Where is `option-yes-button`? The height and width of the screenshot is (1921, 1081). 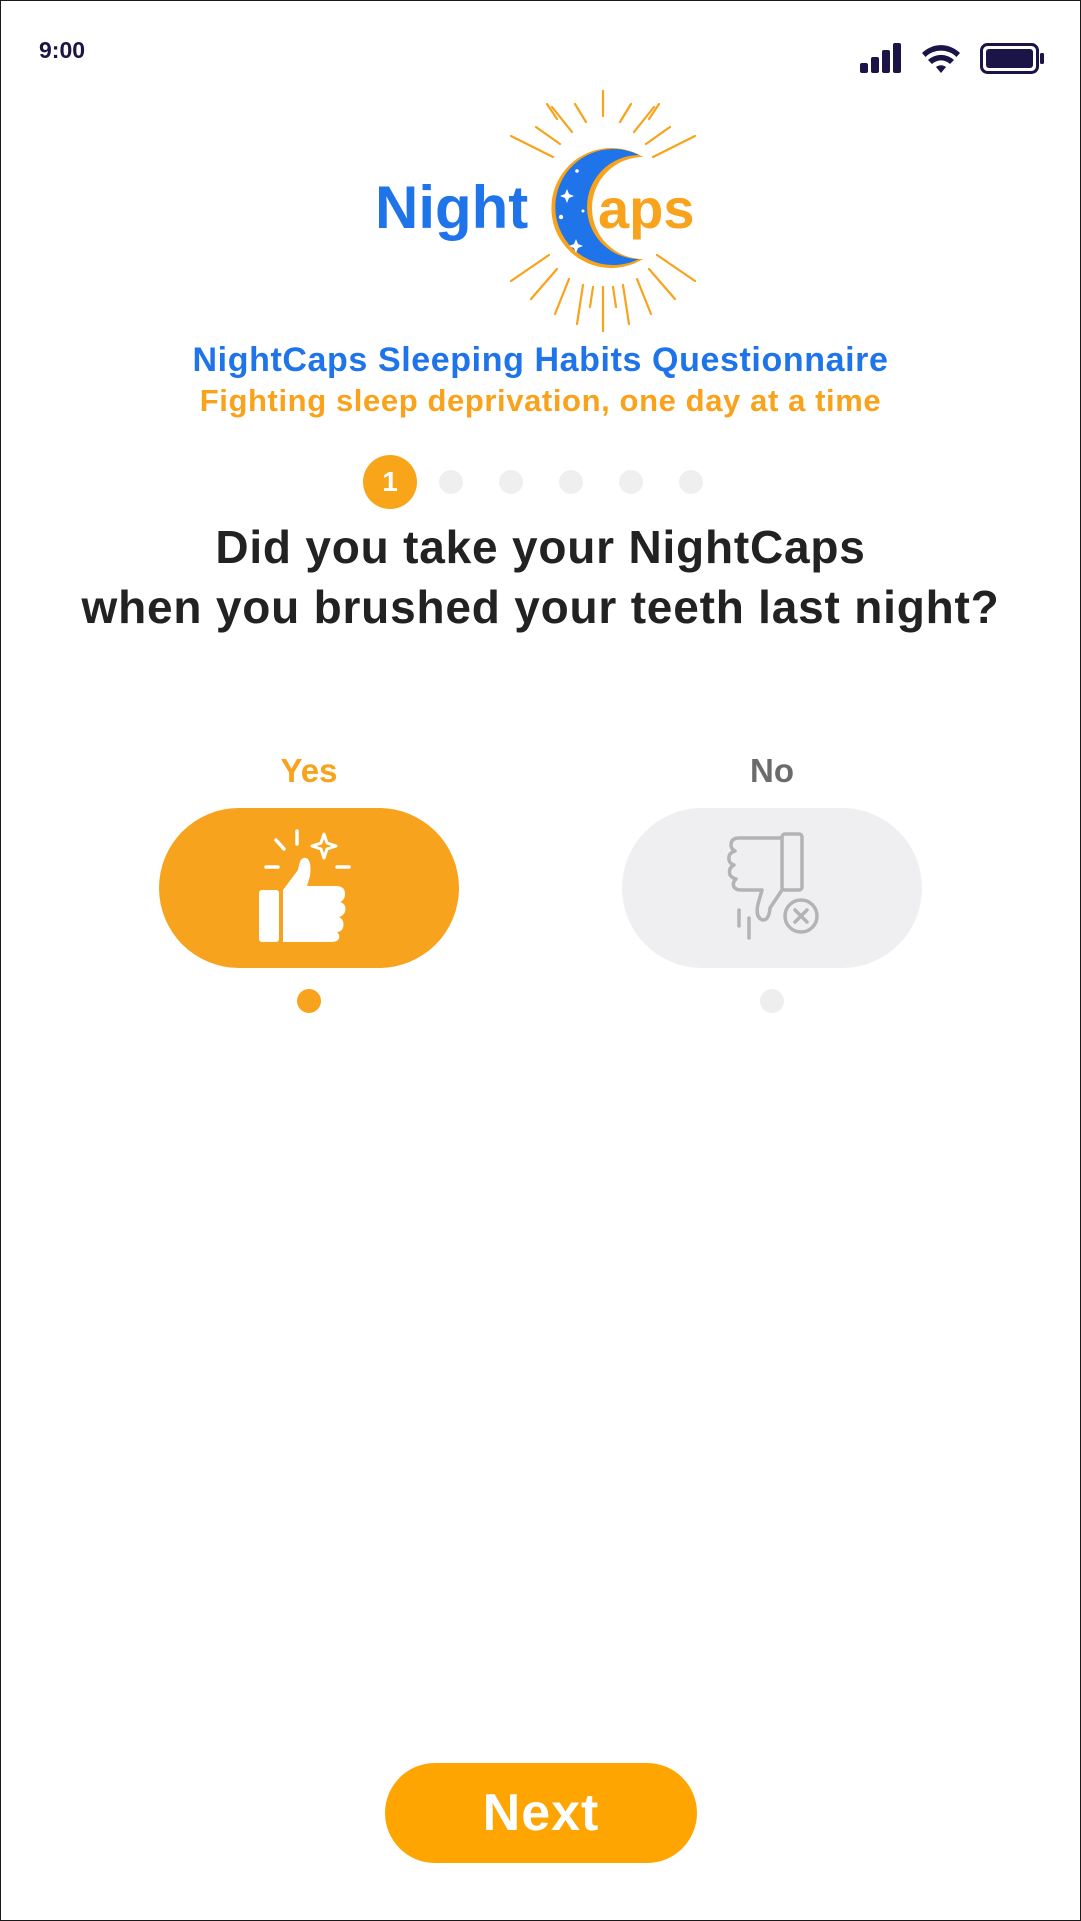 option-yes-button is located at coordinates (309, 888).